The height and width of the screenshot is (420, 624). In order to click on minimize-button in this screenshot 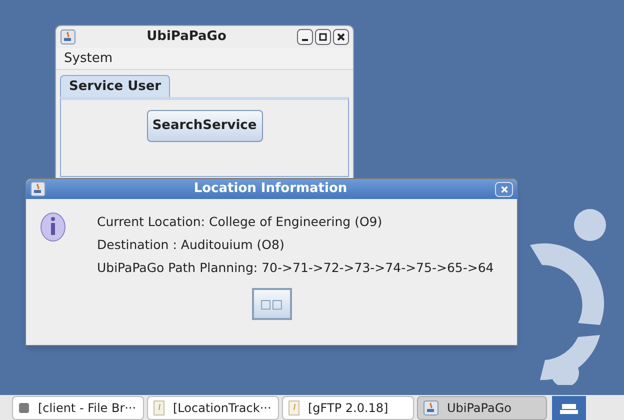, I will do `click(305, 37)`.